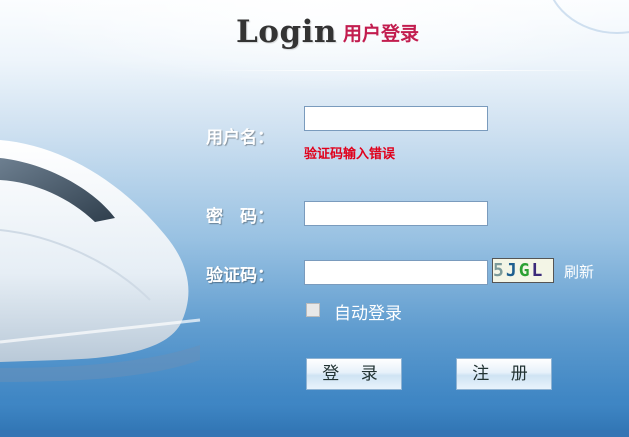 The height and width of the screenshot is (437, 629). Describe the element at coordinates (313, 310) in the screenshot. I see `auto-login-checkbox` at that location.